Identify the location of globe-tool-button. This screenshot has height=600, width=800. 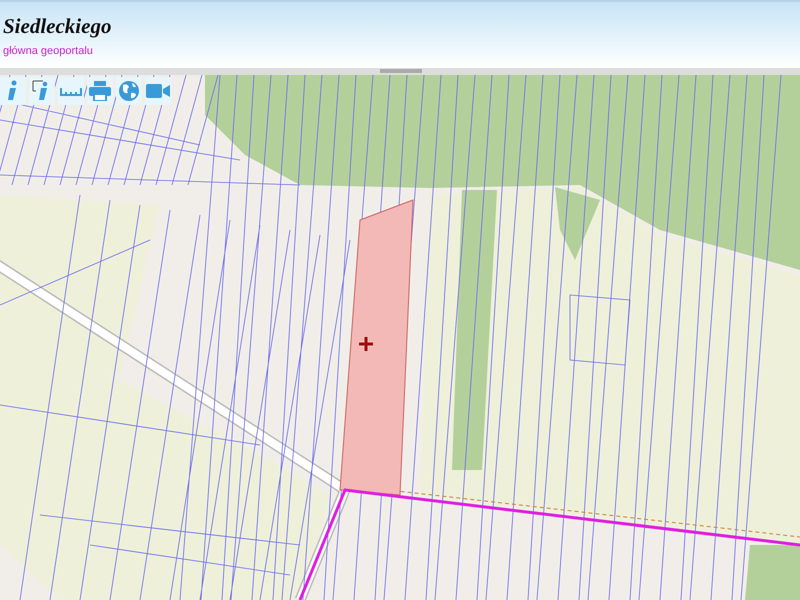
(129, 91).